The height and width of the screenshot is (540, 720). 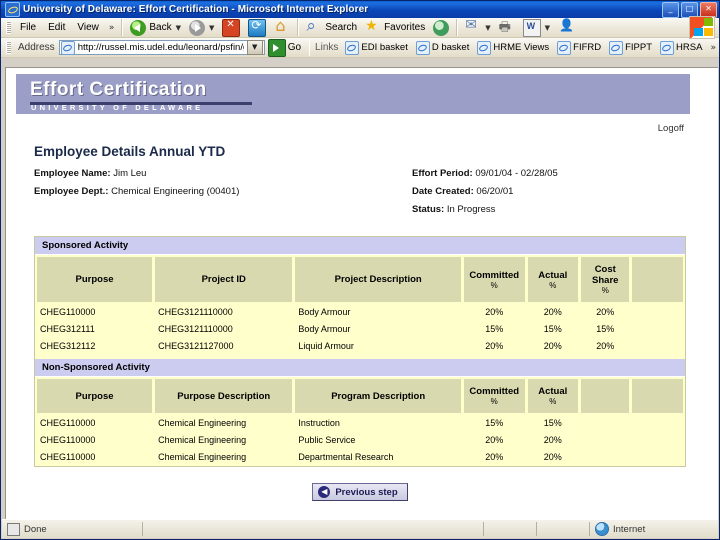 What do you see at coordinates (310, 47) in the screenshot?
I see `links-separator` at bounding box center [310, 47].